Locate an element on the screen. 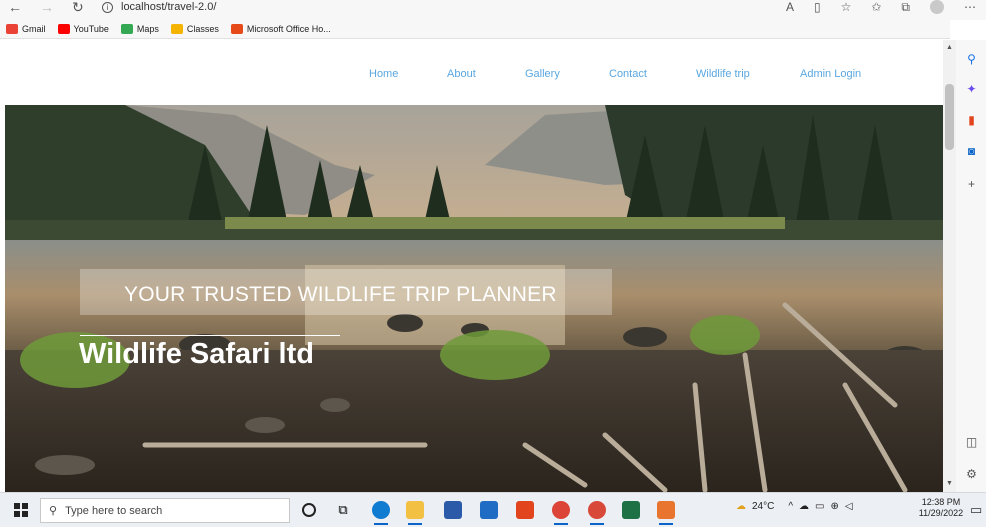 The width and height of the screenshot is (986, 527). read-aloud-icon: A is located at coordinates (790, 7).